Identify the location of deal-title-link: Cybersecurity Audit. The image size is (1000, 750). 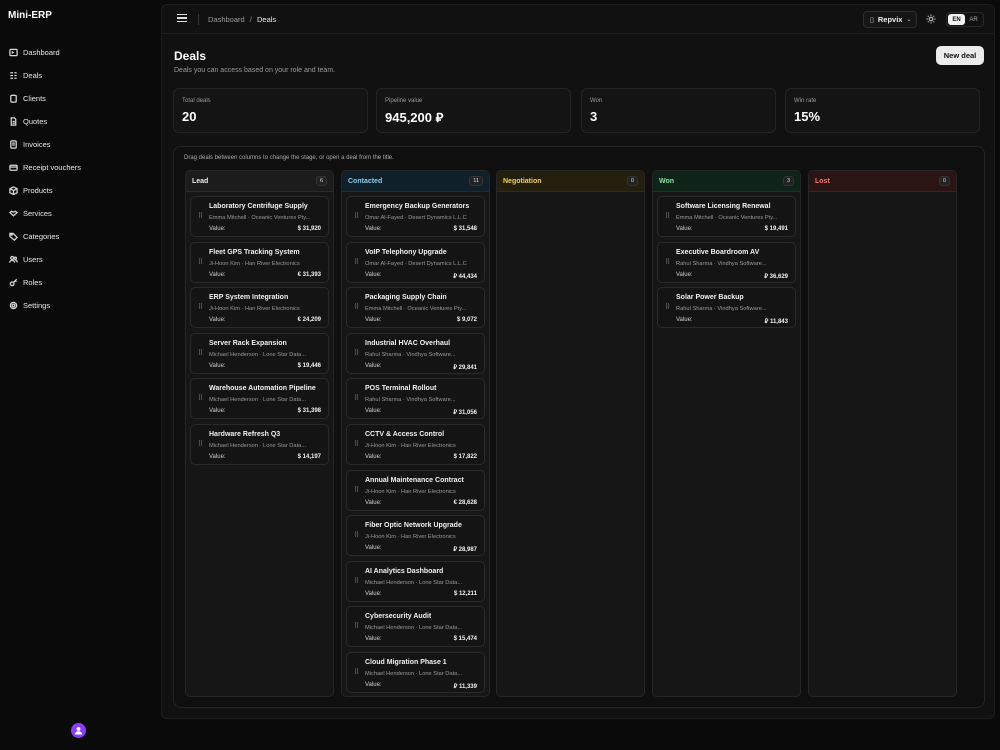
(398, 616).